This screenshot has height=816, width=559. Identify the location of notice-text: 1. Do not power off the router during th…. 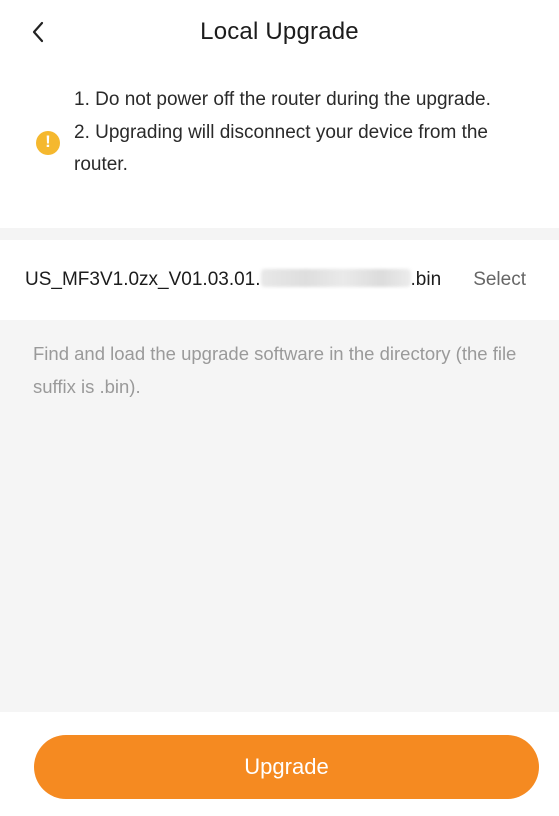
(309, 133).